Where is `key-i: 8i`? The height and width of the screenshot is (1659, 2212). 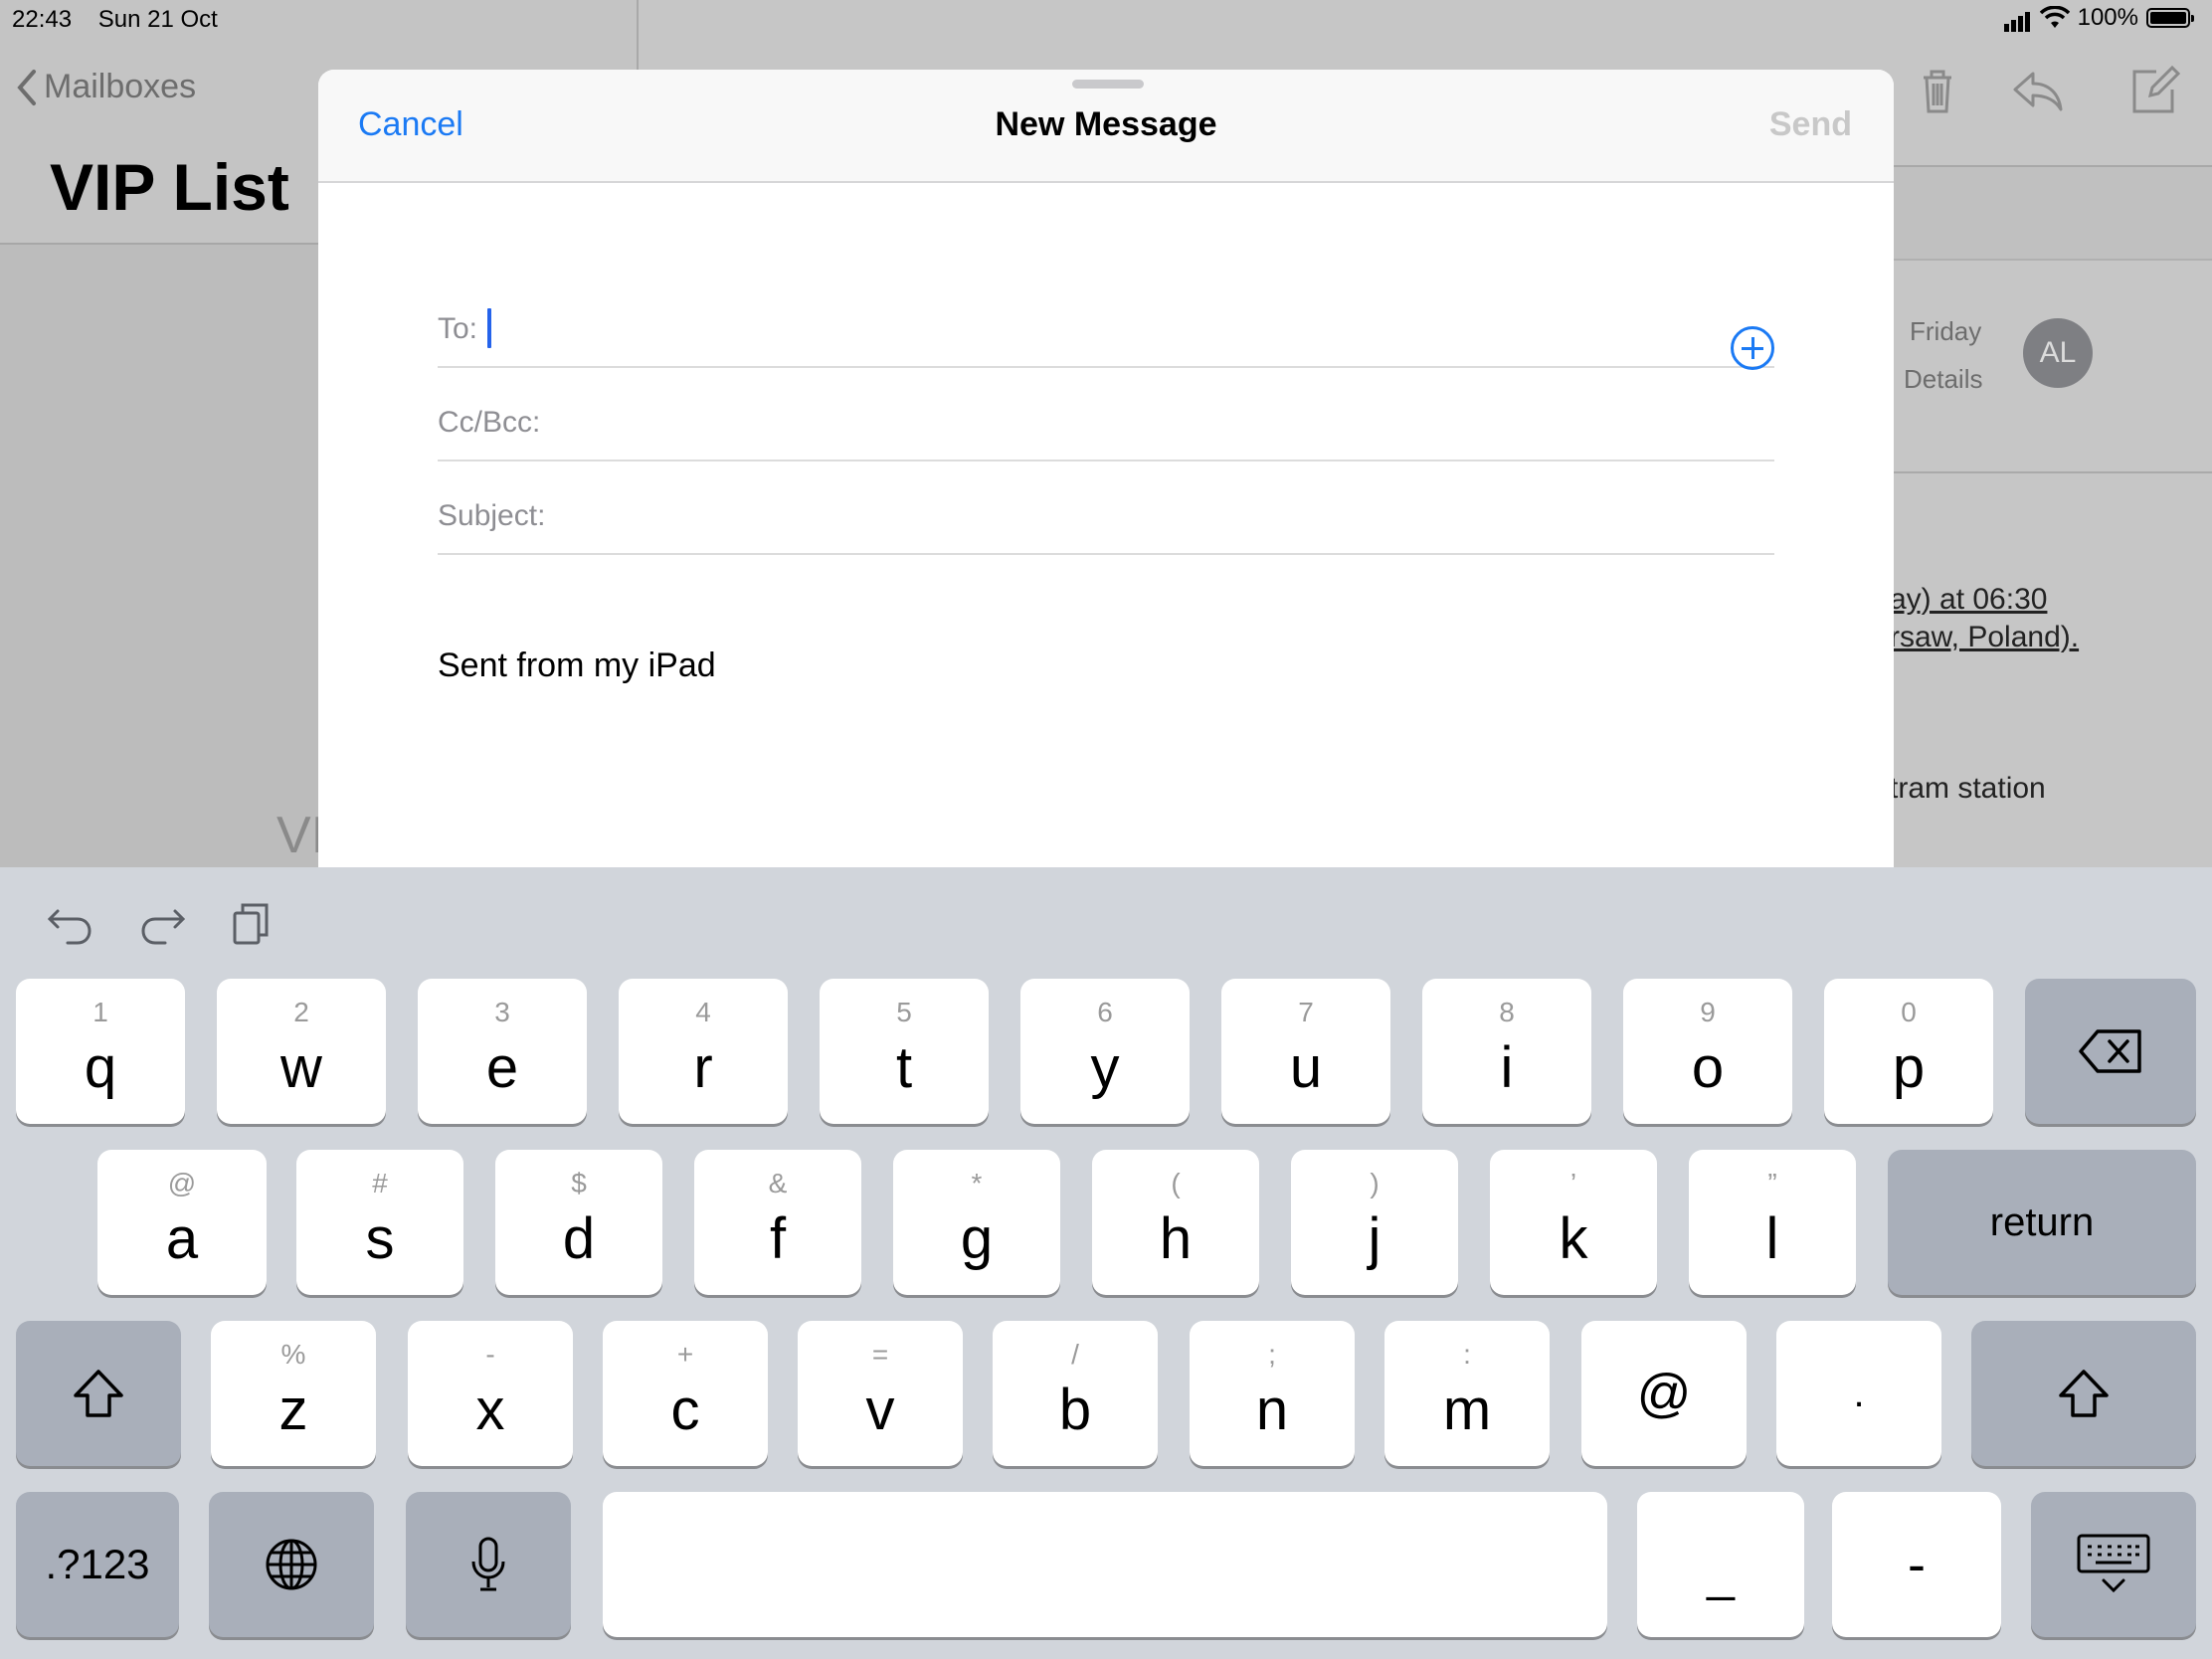
key-i: 8i is located at coordinates (1506, 1051).